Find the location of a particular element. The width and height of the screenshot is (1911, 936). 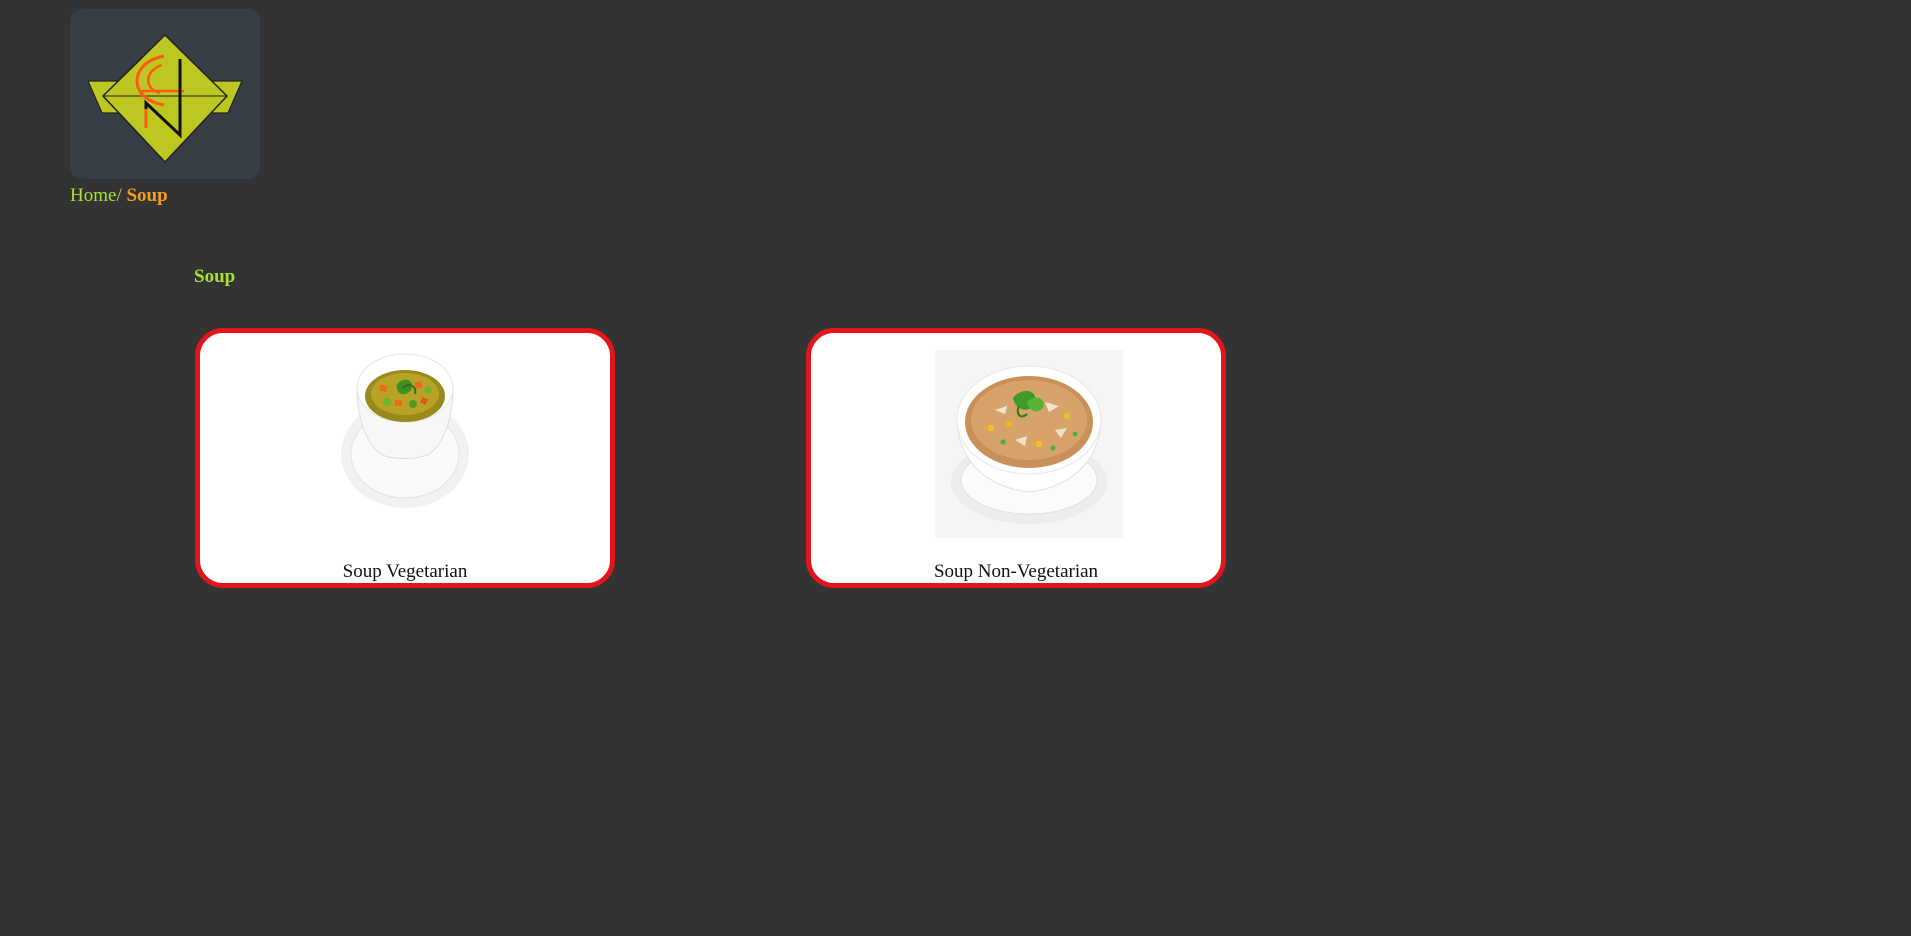

soup-vegetarian-card: Soup Vegetarian is located at coordinates (405, 458).